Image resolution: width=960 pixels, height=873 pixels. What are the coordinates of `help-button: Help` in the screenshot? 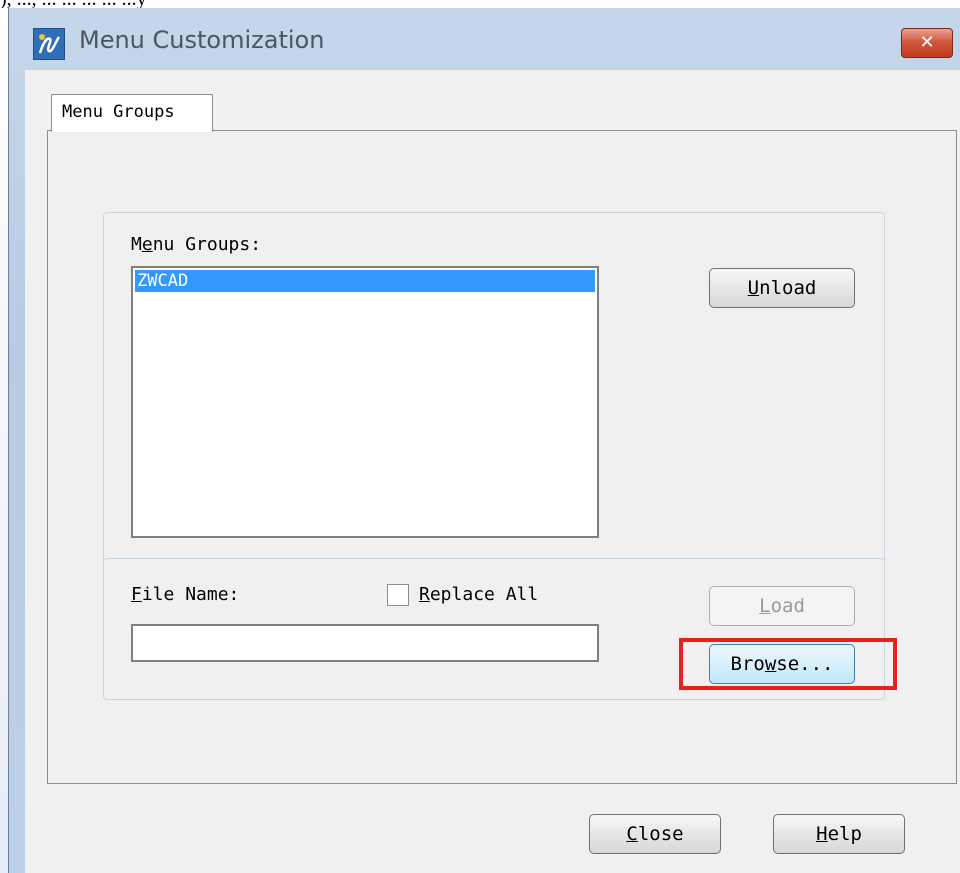 It's located at (839, 834).